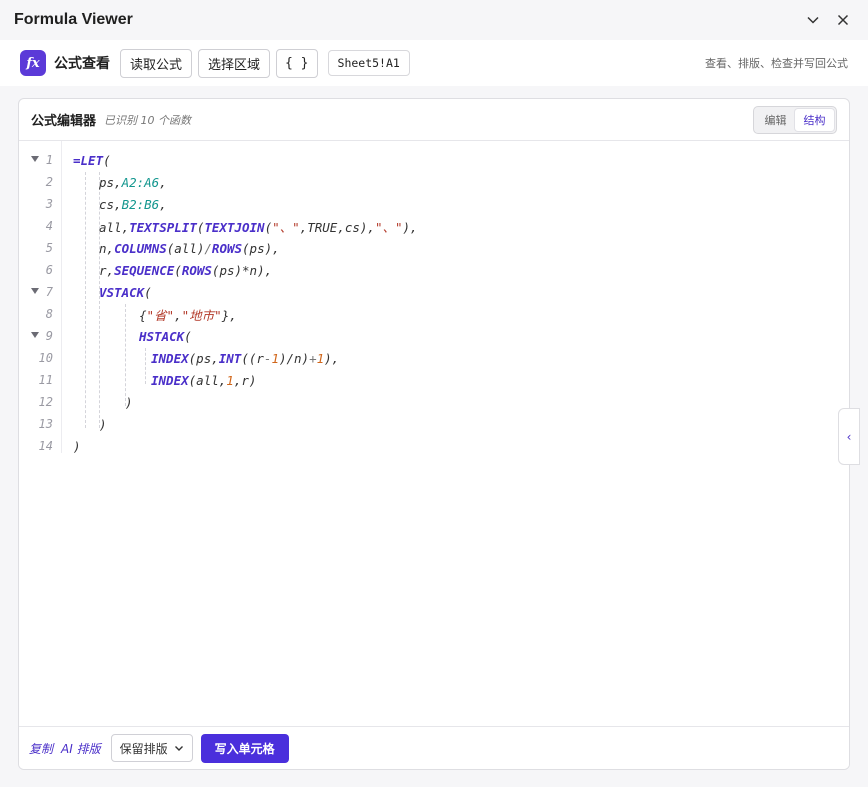  I want to click on app-name: 公式查看, so click(82, 64).